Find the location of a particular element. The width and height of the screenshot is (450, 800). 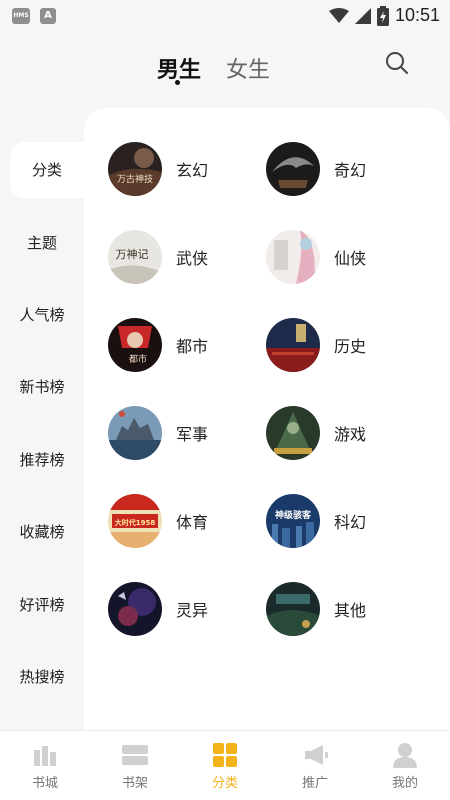

cover-title: 大时代1958 is located at coordinates (135, 522).